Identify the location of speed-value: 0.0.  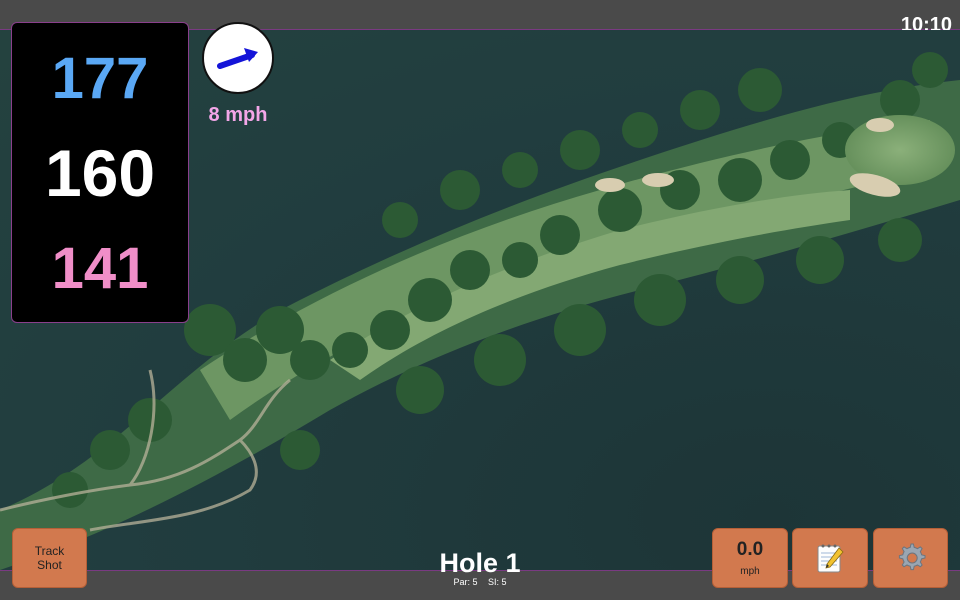
(750, 549).